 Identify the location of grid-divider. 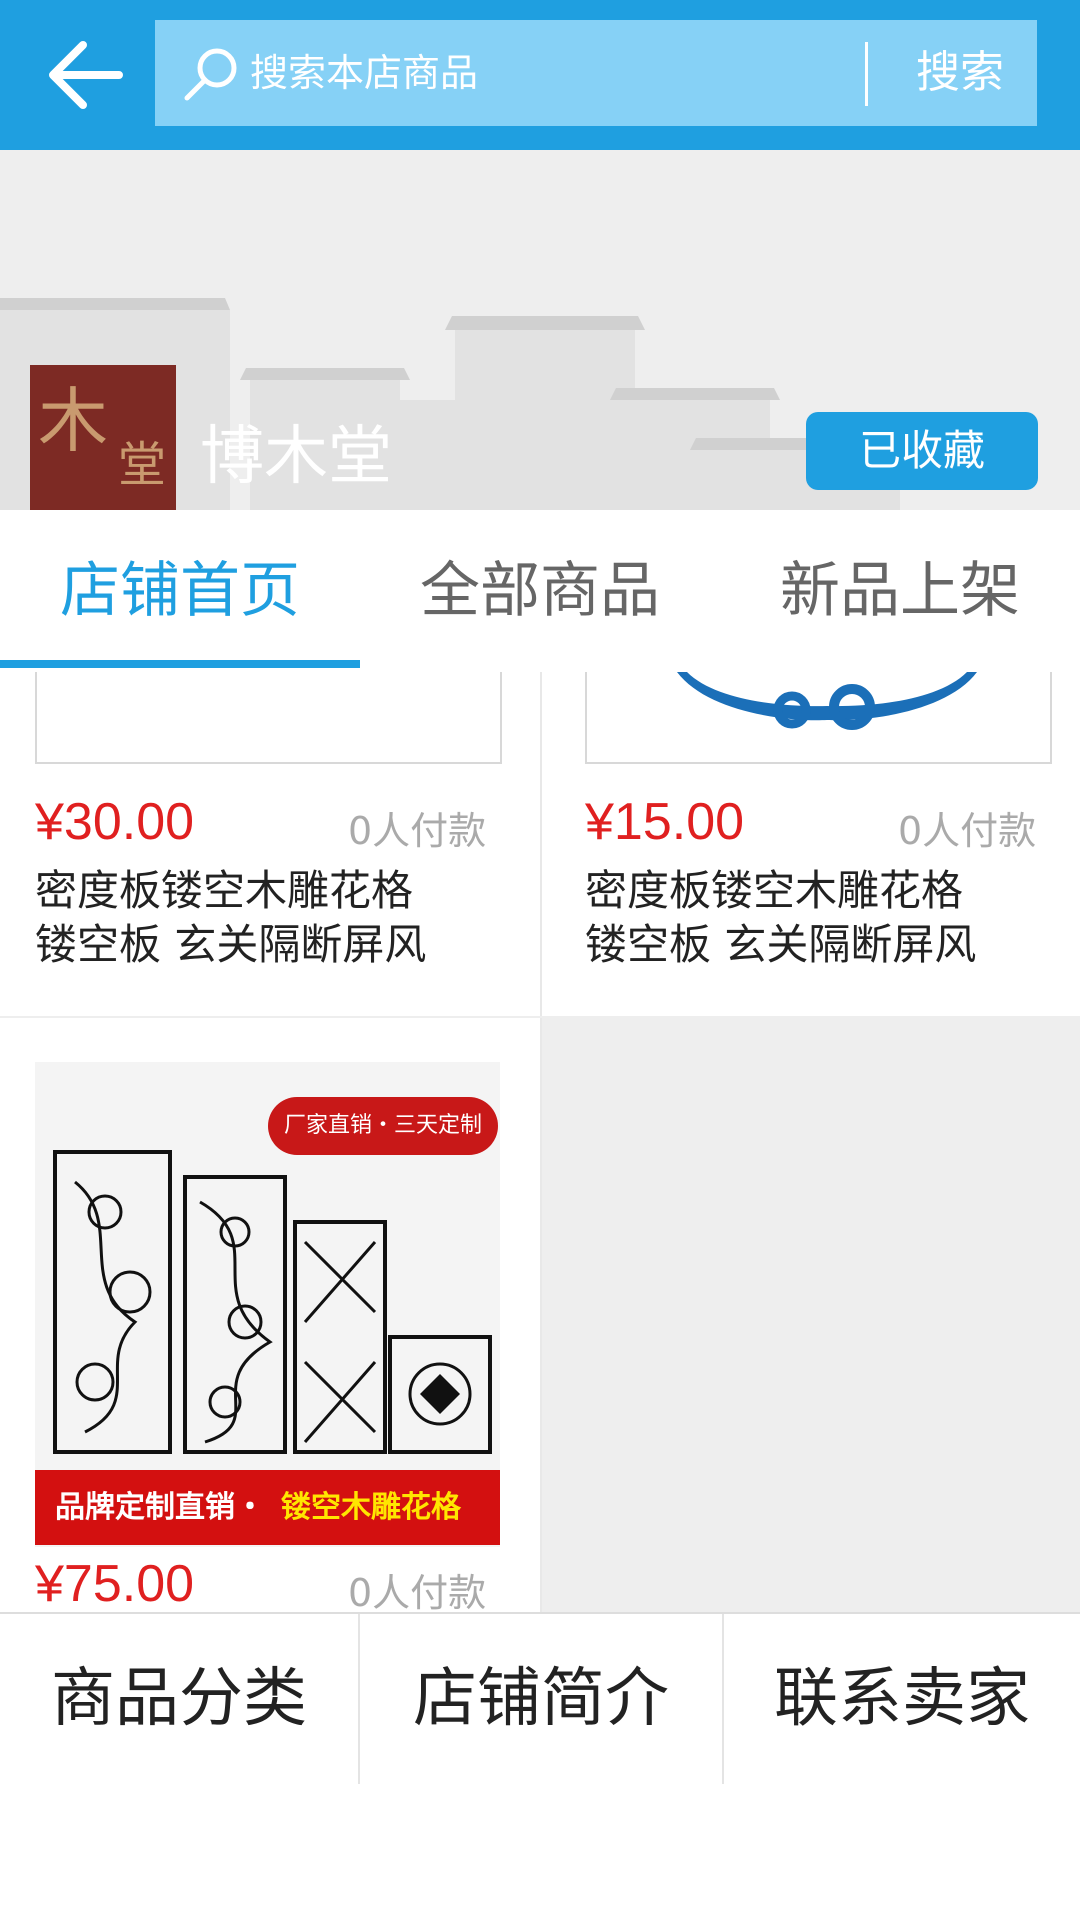
(541, 1315).